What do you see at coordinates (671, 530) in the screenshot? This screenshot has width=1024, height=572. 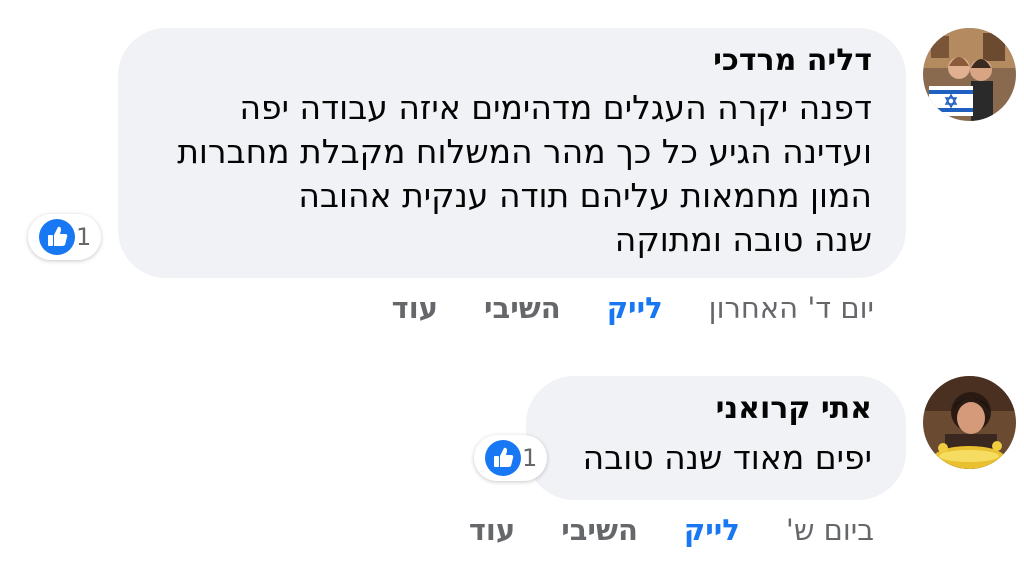 I see `comment-actions: ביום ש' לייק השיבי עוד` at bounding box center [671, 530].